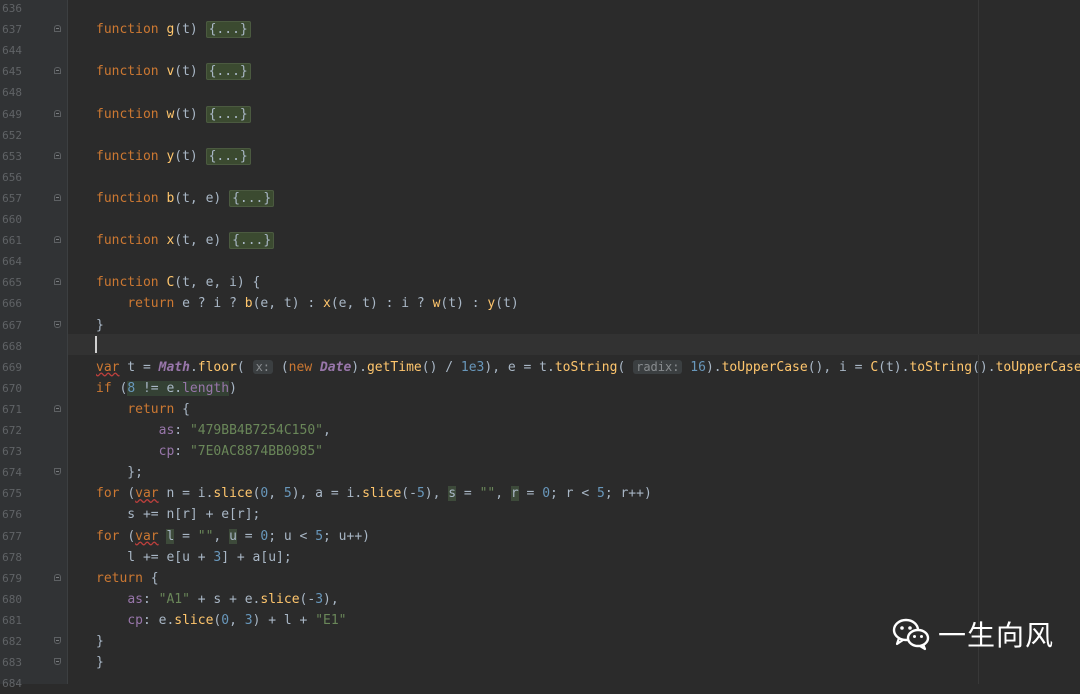 The width and height of the screenshot is (1080, 694). I want to click on code-text: as: "A1" + s + e.slice(-3),, so click(217, 599).